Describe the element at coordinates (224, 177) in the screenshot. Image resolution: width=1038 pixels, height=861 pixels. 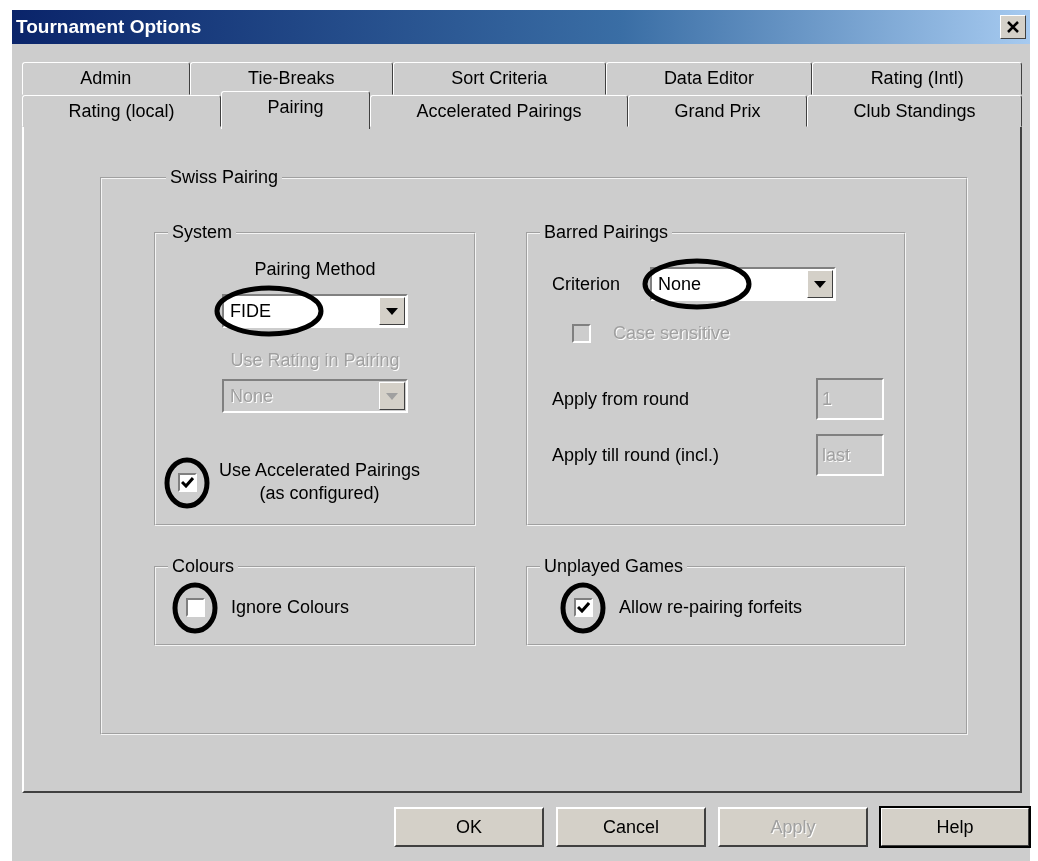
I see `group-title: Swiss Pairing` at that location.